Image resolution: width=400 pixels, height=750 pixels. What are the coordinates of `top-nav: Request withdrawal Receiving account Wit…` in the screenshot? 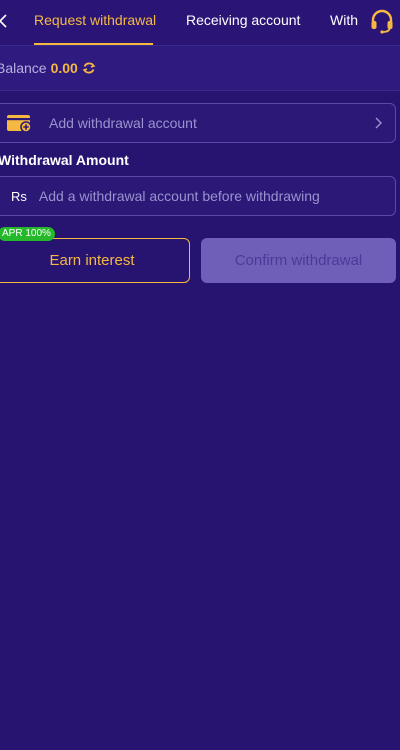 It's located at (200, 23).